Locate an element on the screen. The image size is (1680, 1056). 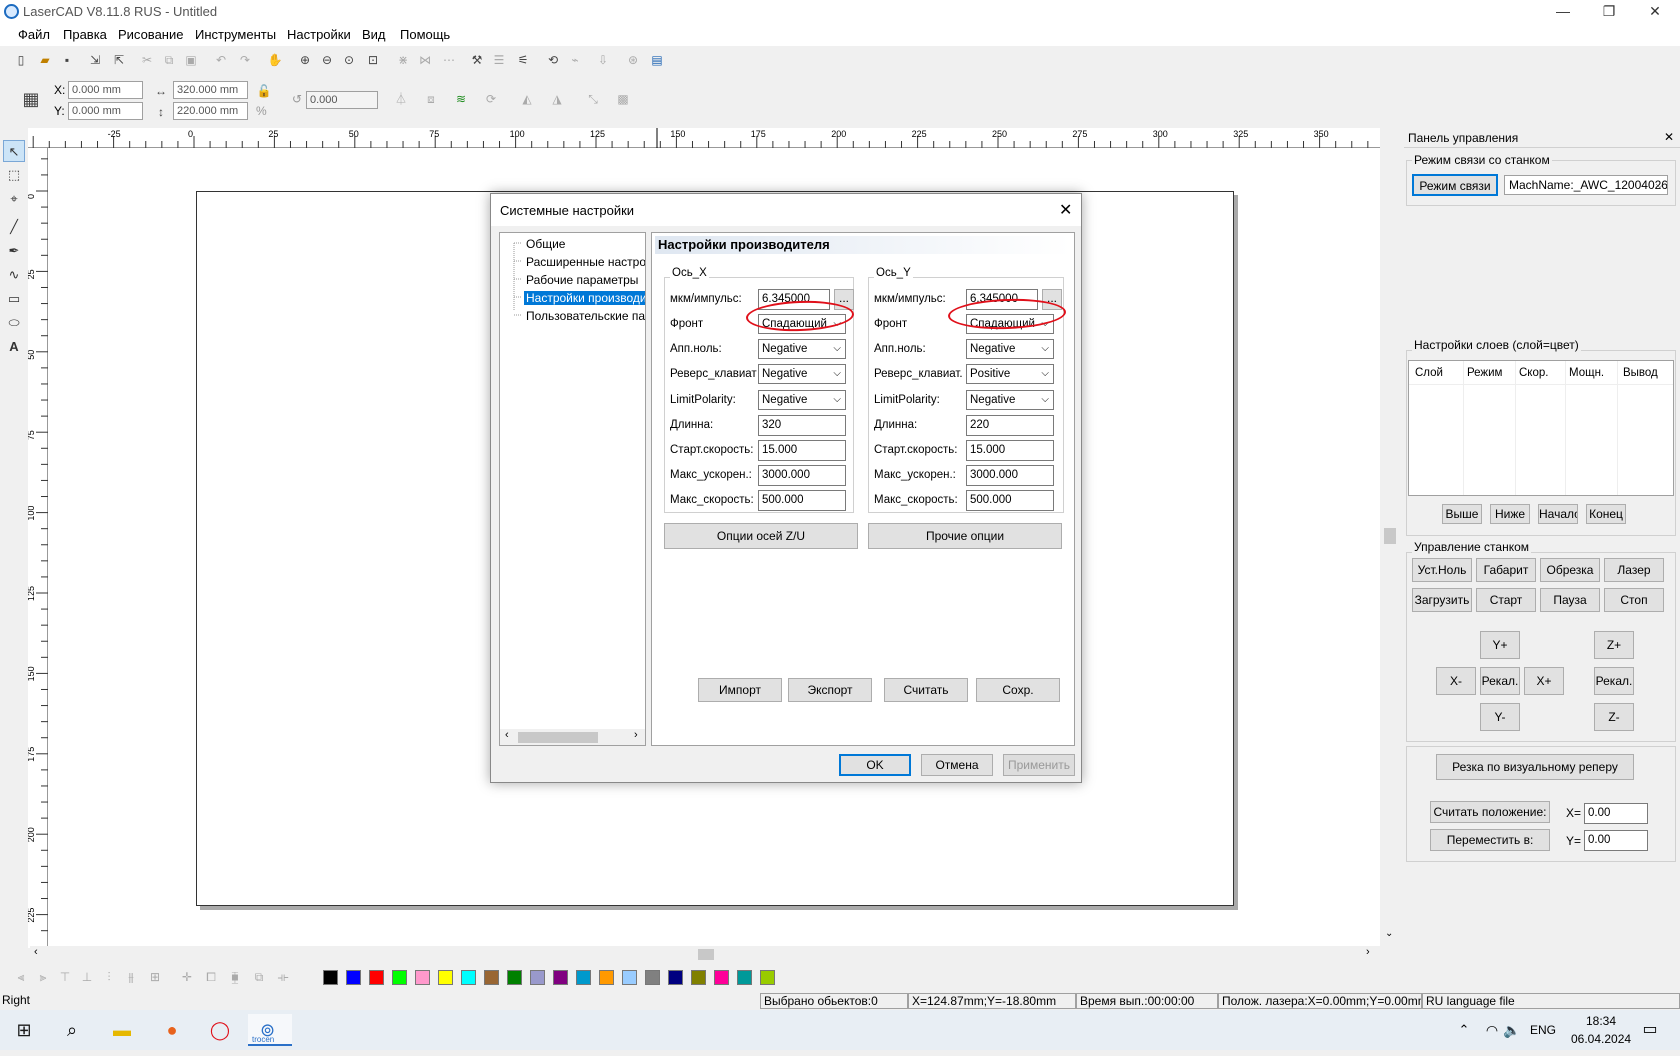
set-zero-button: Уст.Ноль is located at coordinates (1442, 570).